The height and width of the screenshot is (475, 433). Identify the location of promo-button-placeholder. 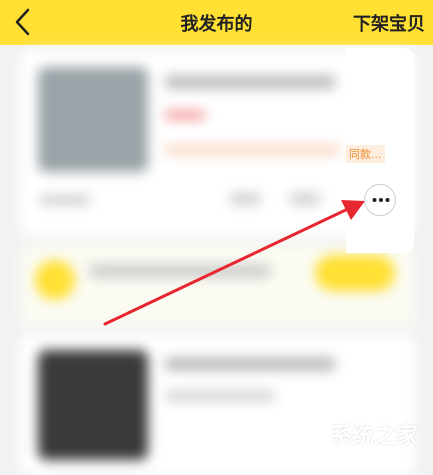
(355, 273).